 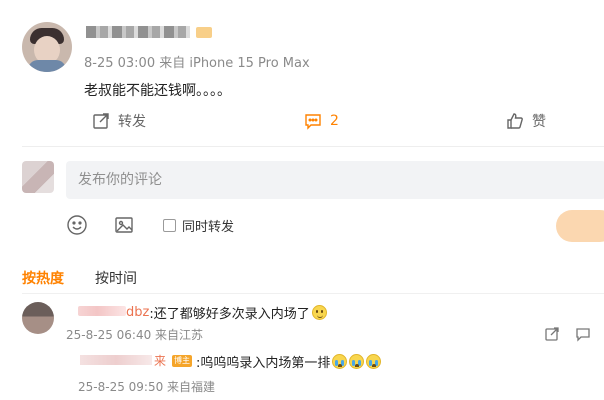 What do you see at coordinates (160, 360) in the screenshot?
I see `reply-author-name-suffix: 来` at bounding box center [160, 360].